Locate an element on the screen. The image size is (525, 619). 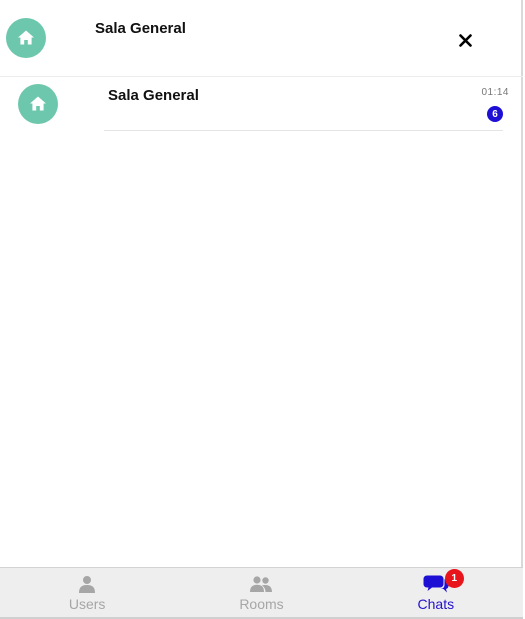
tab-rooms: Rooms is located at coordinates (261, 592).